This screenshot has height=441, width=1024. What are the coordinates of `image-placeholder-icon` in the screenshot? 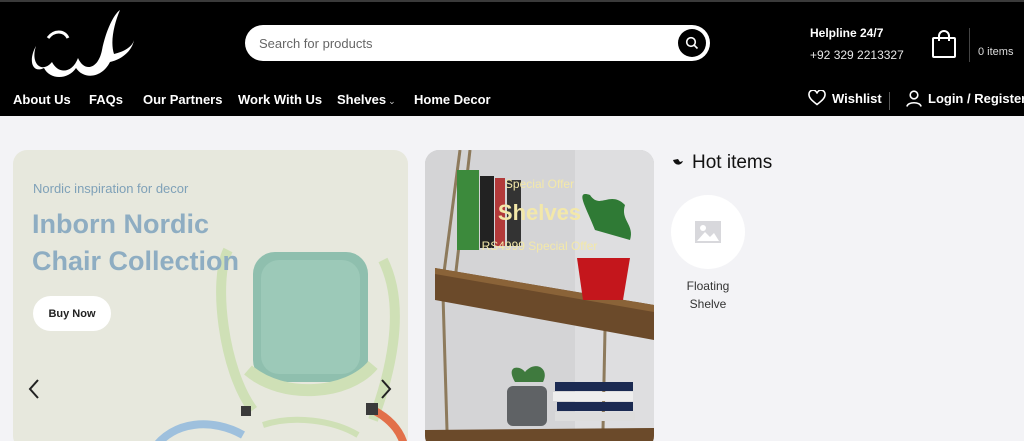 It's located at (708, 232).